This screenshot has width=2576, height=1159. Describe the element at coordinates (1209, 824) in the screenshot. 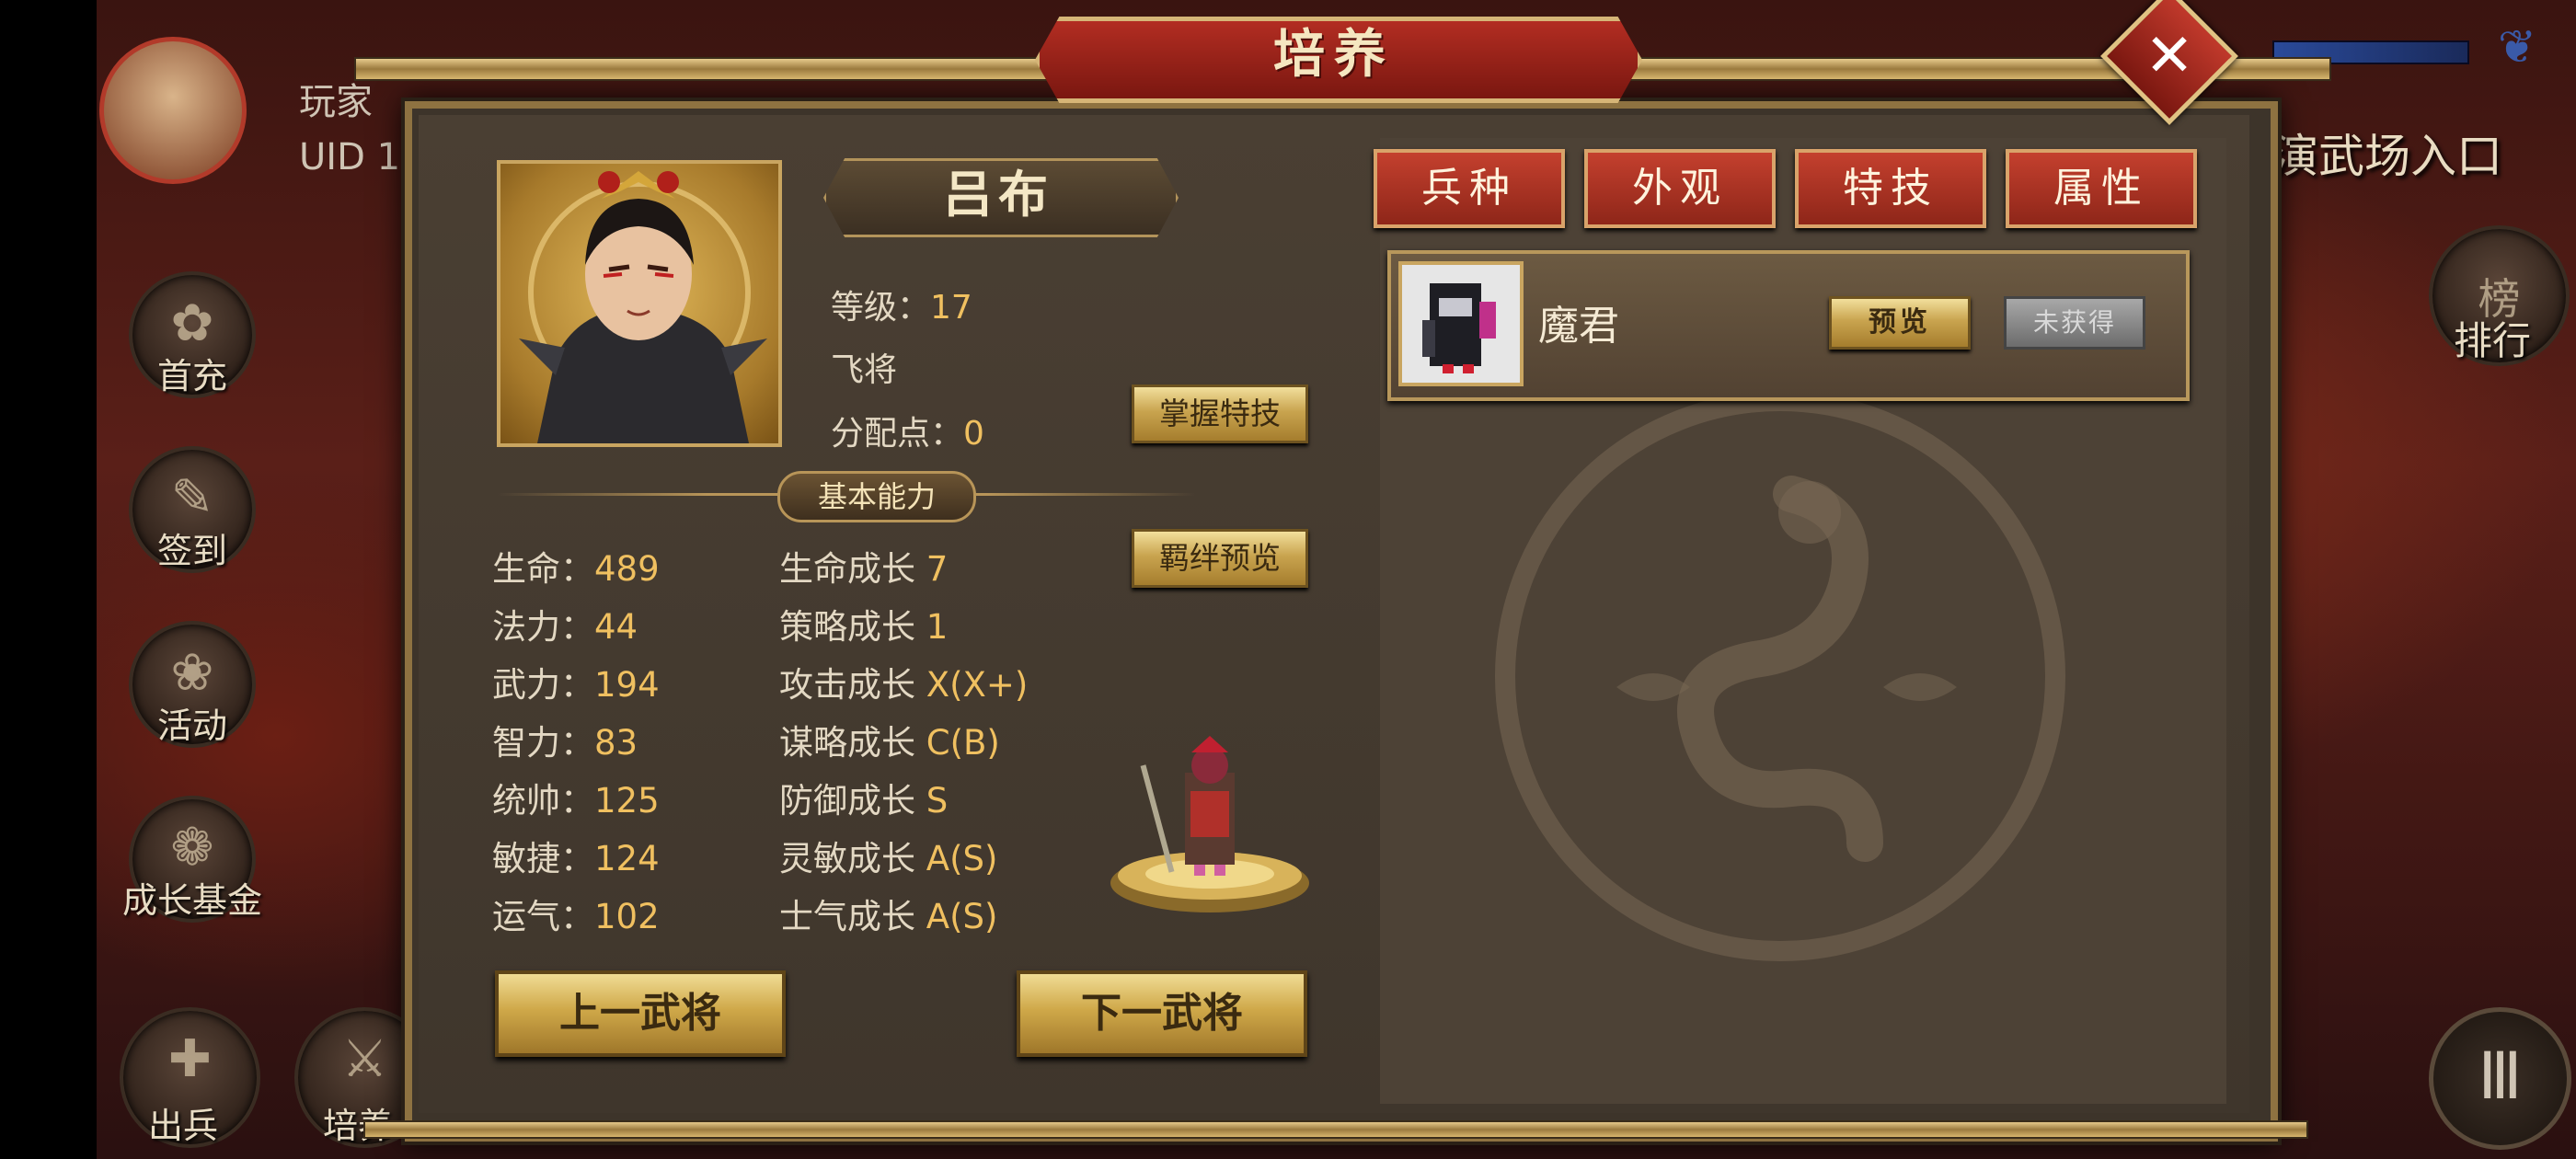

I see `hero-sprite-art` at that location.